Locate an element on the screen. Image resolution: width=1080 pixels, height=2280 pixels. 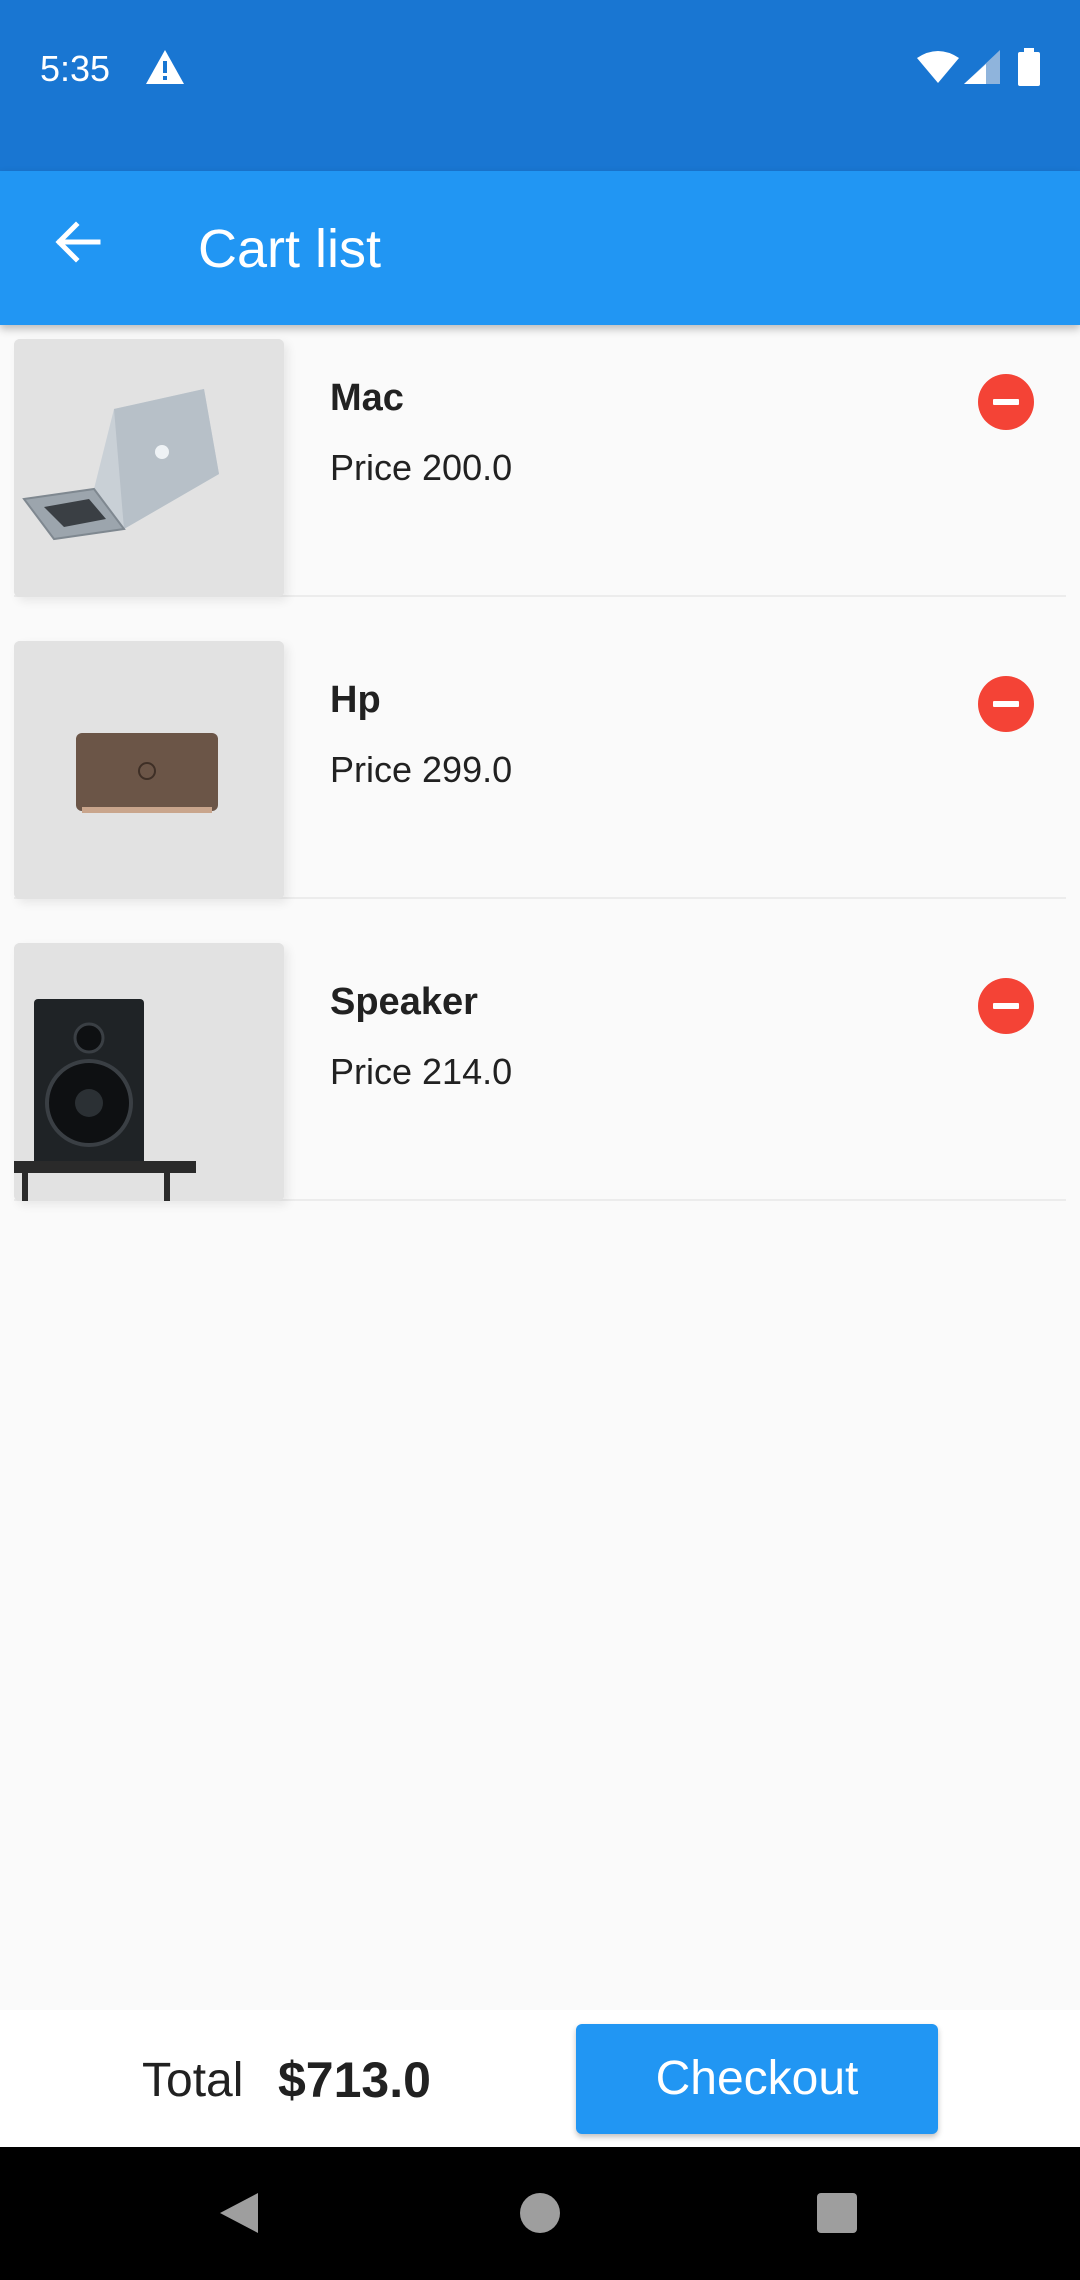
total-value: $713.0 is located at coordinates (354, 2080).